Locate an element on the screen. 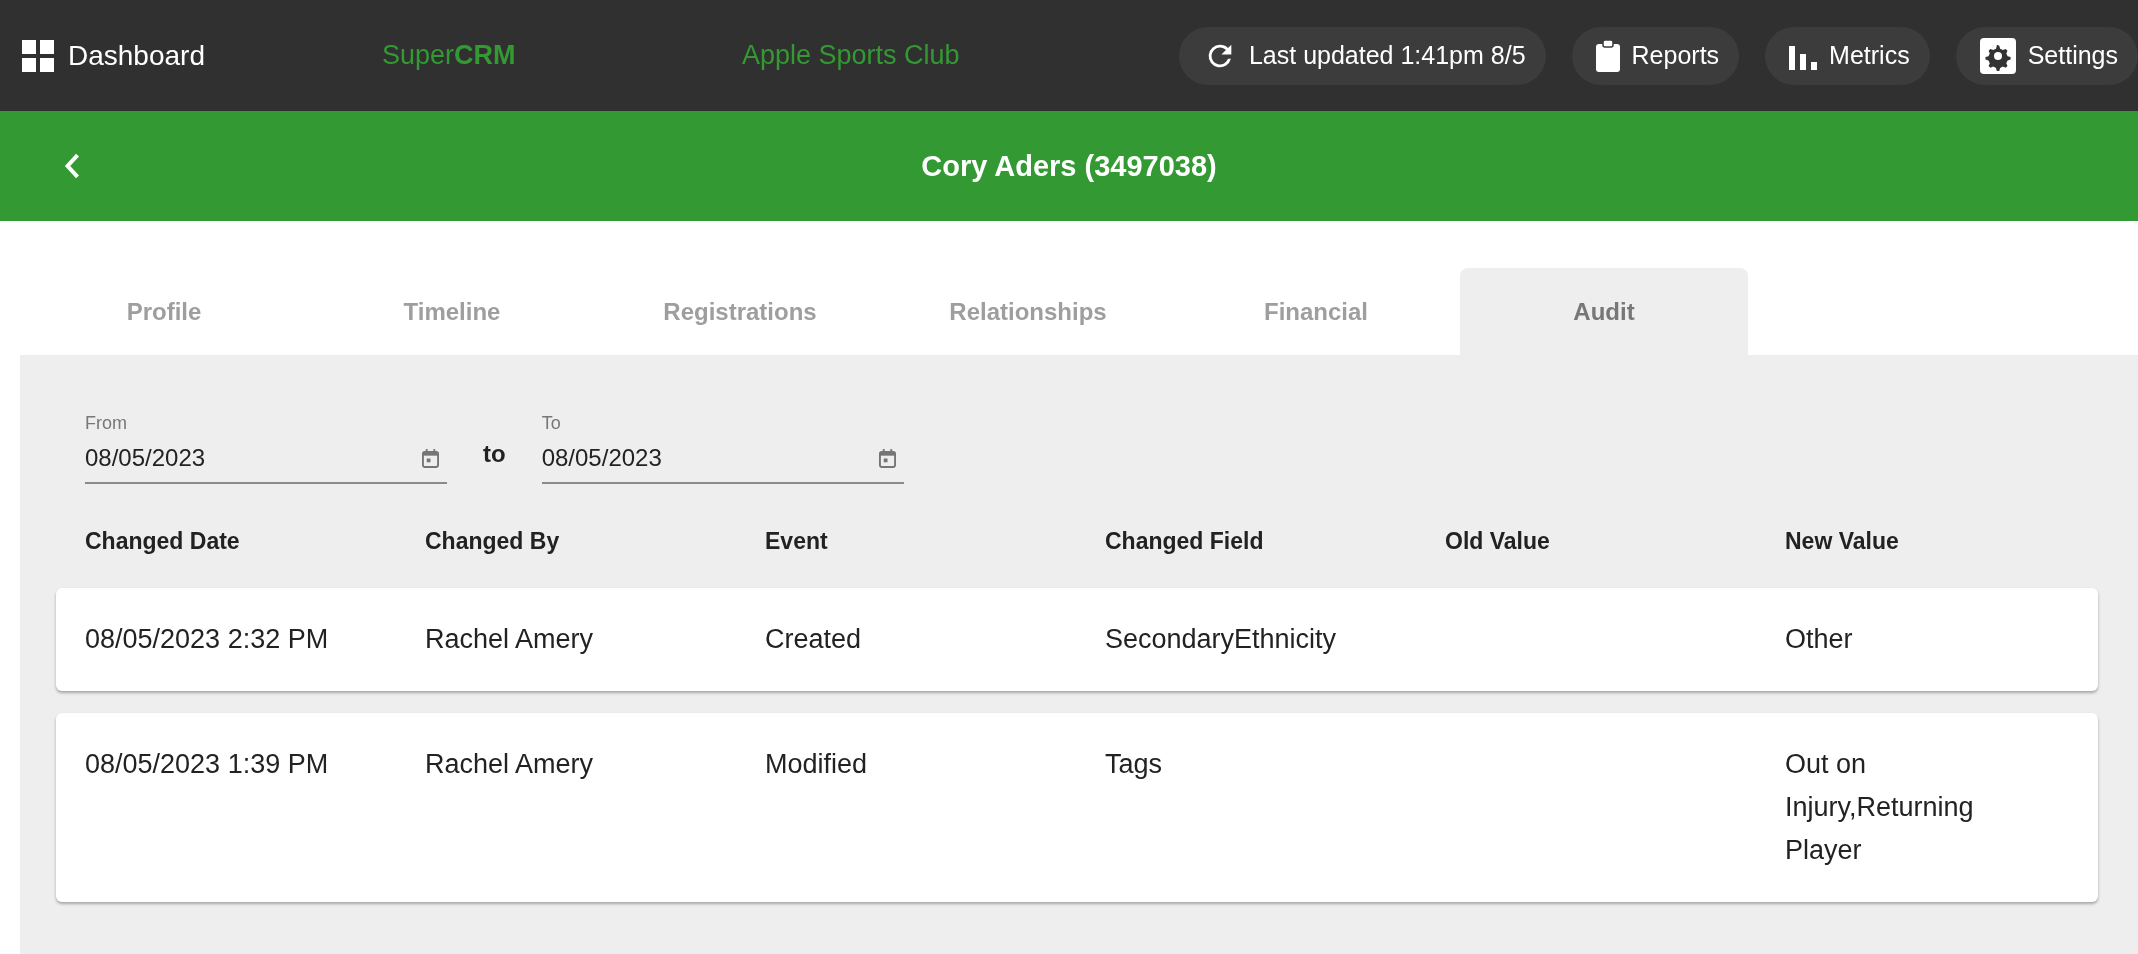 The image size is (2138, 954). column-header: Old Value is located at coordinates (1498, 541).